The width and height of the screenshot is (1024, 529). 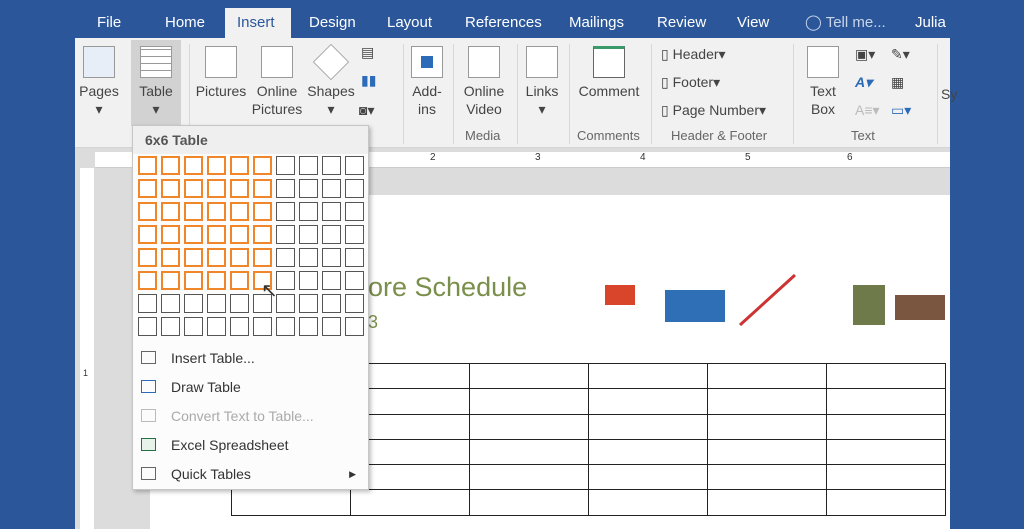 I want to click on tab-insert: Insert, so click(x=258, y=23).